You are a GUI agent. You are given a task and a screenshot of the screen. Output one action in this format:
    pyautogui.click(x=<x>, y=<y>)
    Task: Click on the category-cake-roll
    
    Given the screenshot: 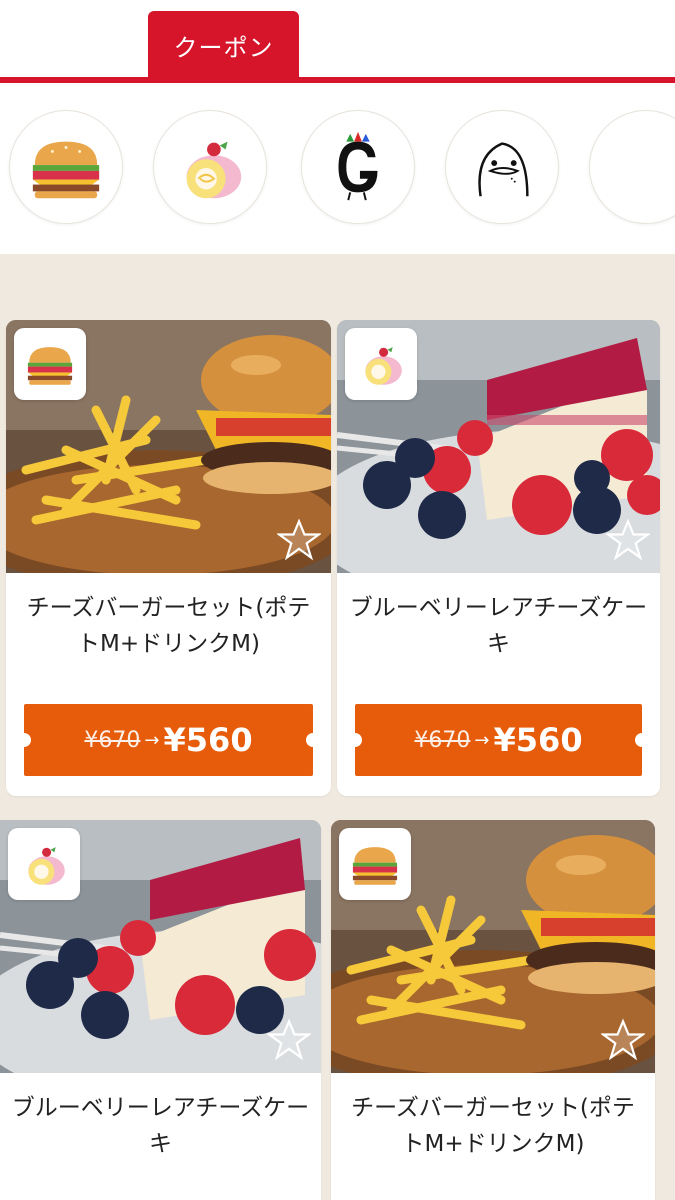 What is the action you would take?
    pyautogui.click(x=210, y=167)
    